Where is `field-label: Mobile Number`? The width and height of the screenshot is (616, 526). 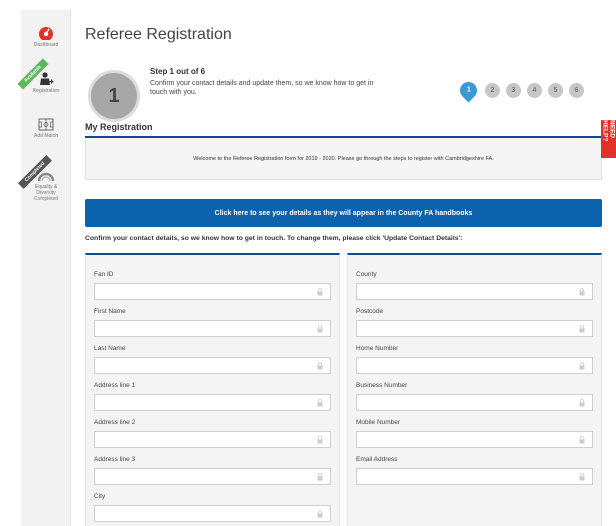 field-label: Mobile Number is located at coordinates (378, 422).